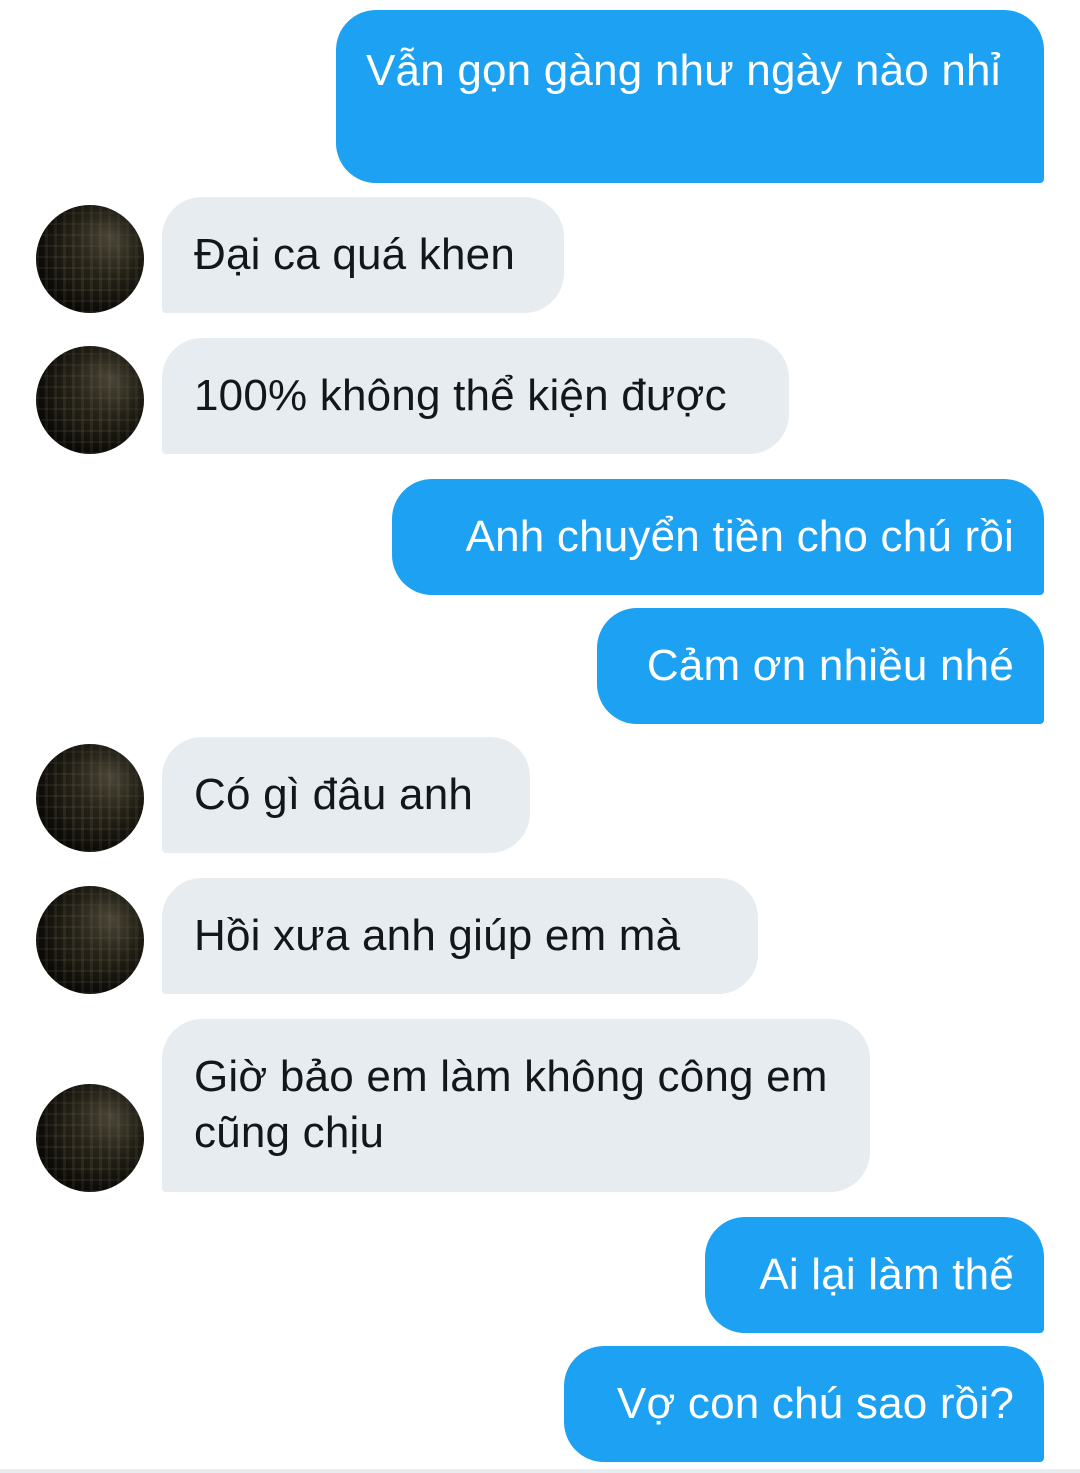  I want to click on message-text: Vợ con chú sao rồi?, so click(815, 1403).